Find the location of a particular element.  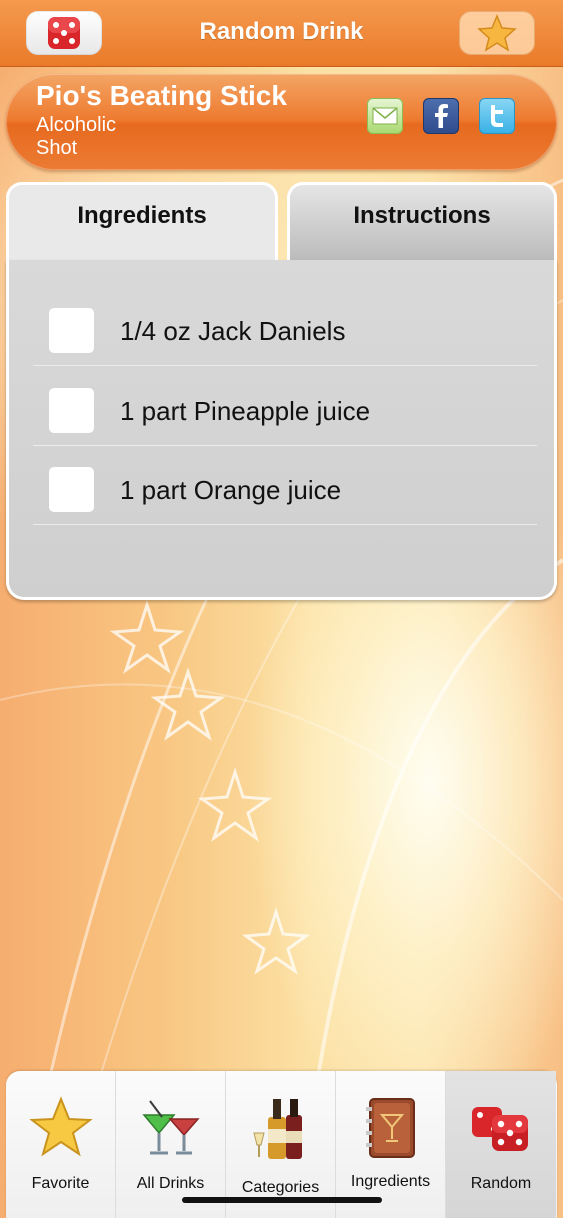

ingredient-text: 1/4 oz Jack Daniels is located at coordinates (233, 331).